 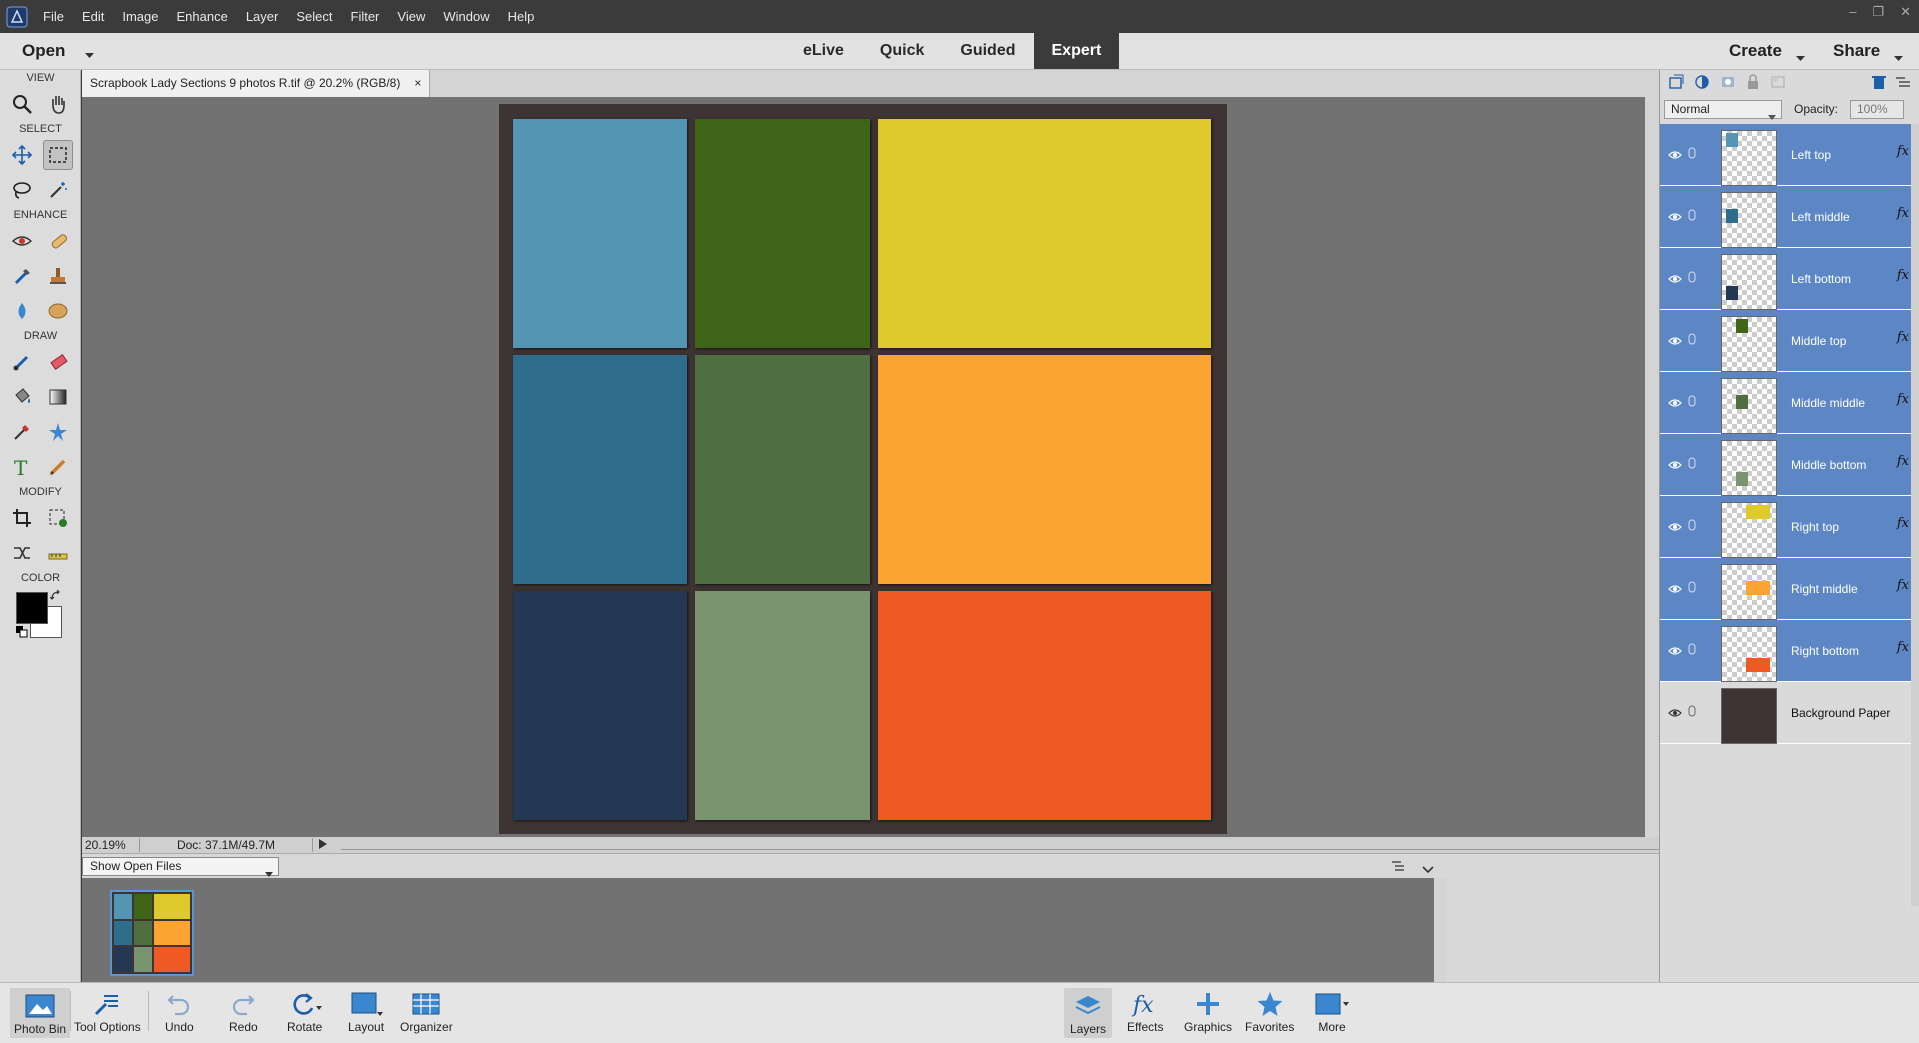 I want to click on bin-scrollbar, so click(x=1440, y=930).